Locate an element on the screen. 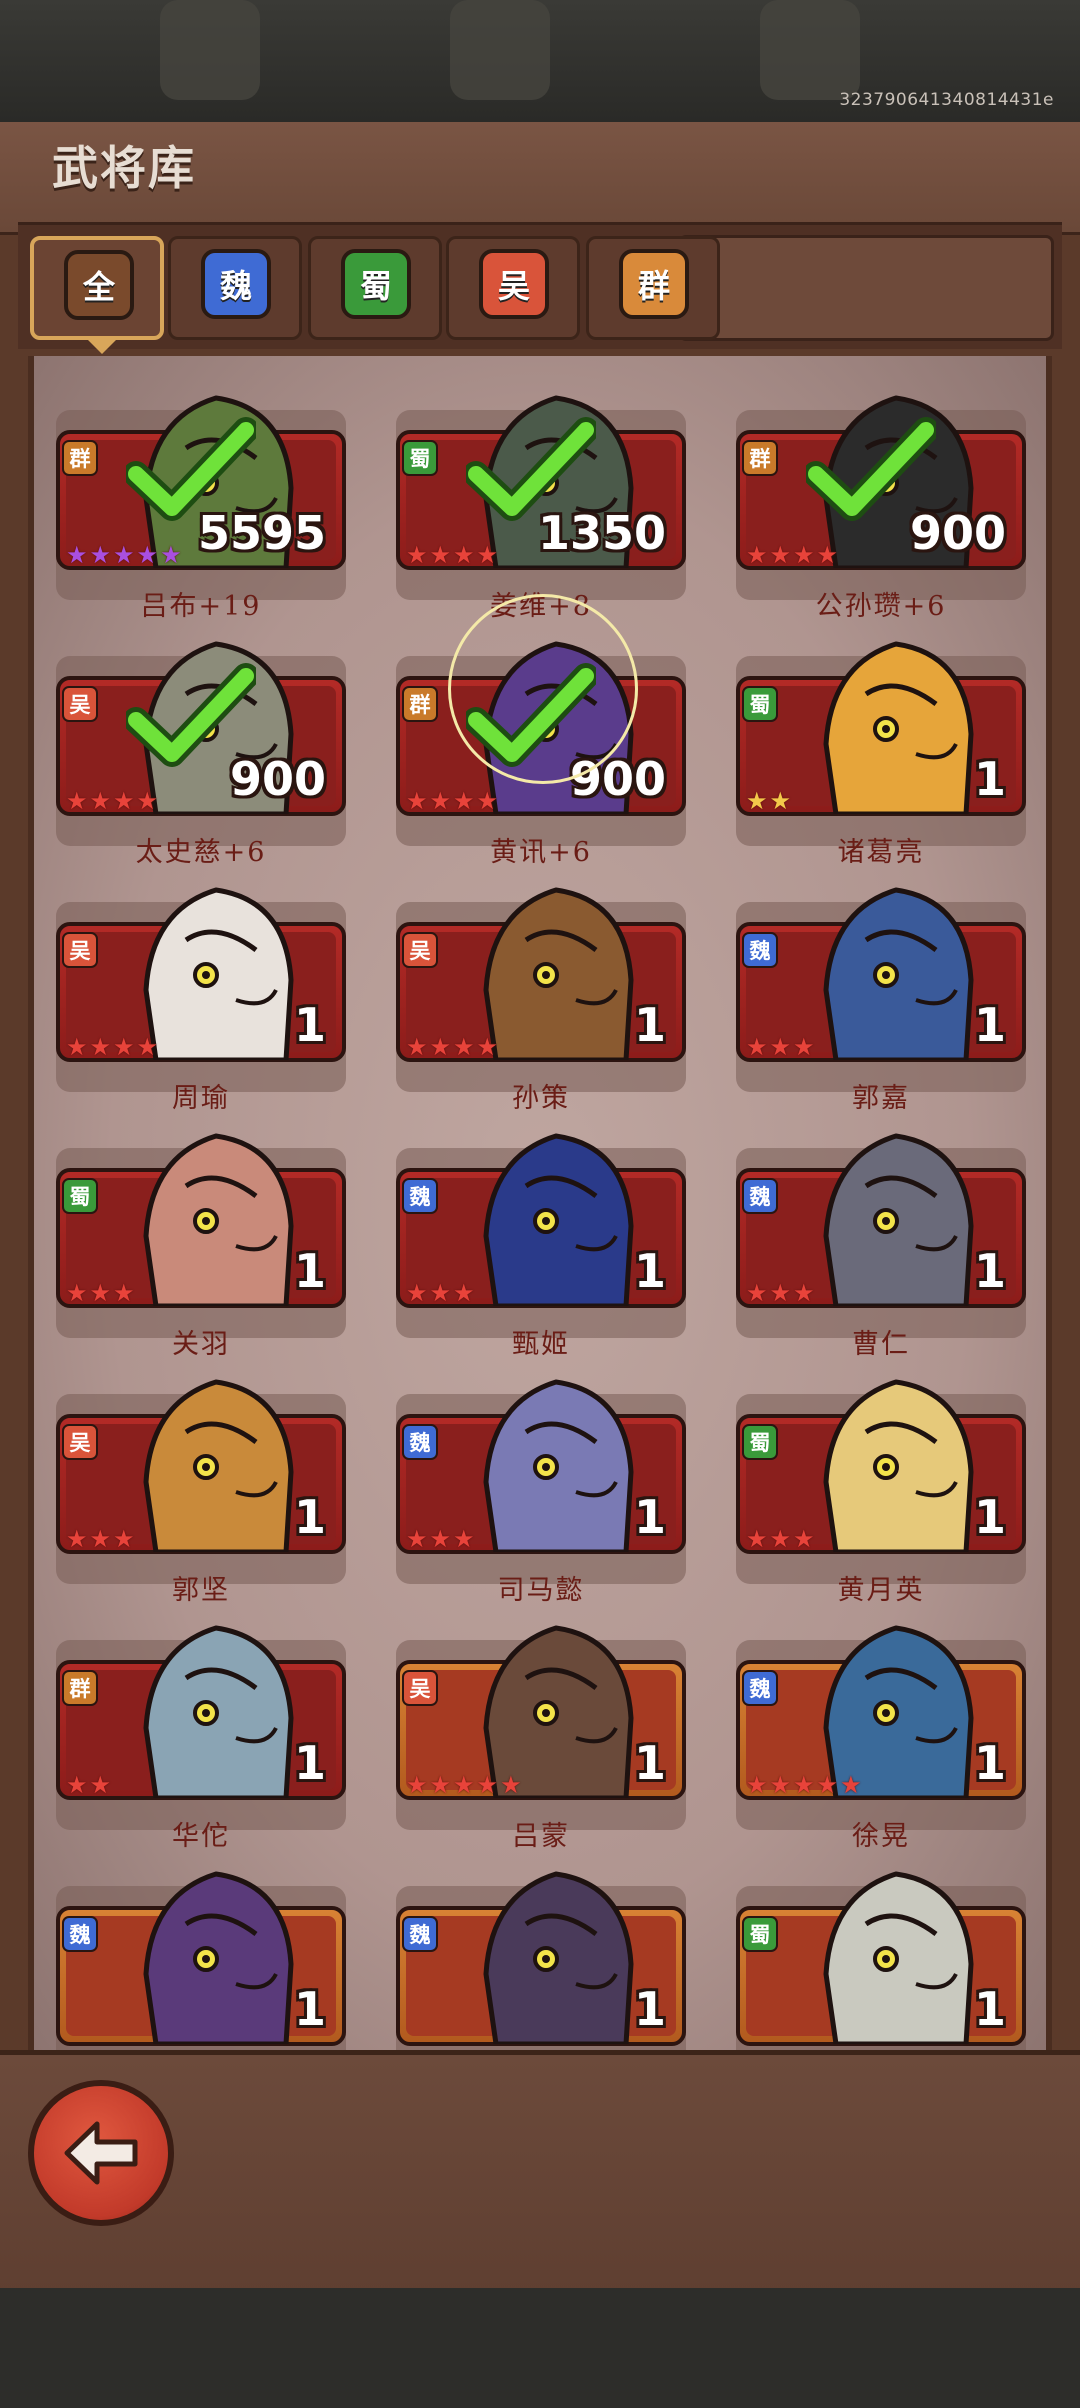 The height and width of the screenshot is (2408, 1080). tab-faction-4: 群 is located at coordinates (653, 288).